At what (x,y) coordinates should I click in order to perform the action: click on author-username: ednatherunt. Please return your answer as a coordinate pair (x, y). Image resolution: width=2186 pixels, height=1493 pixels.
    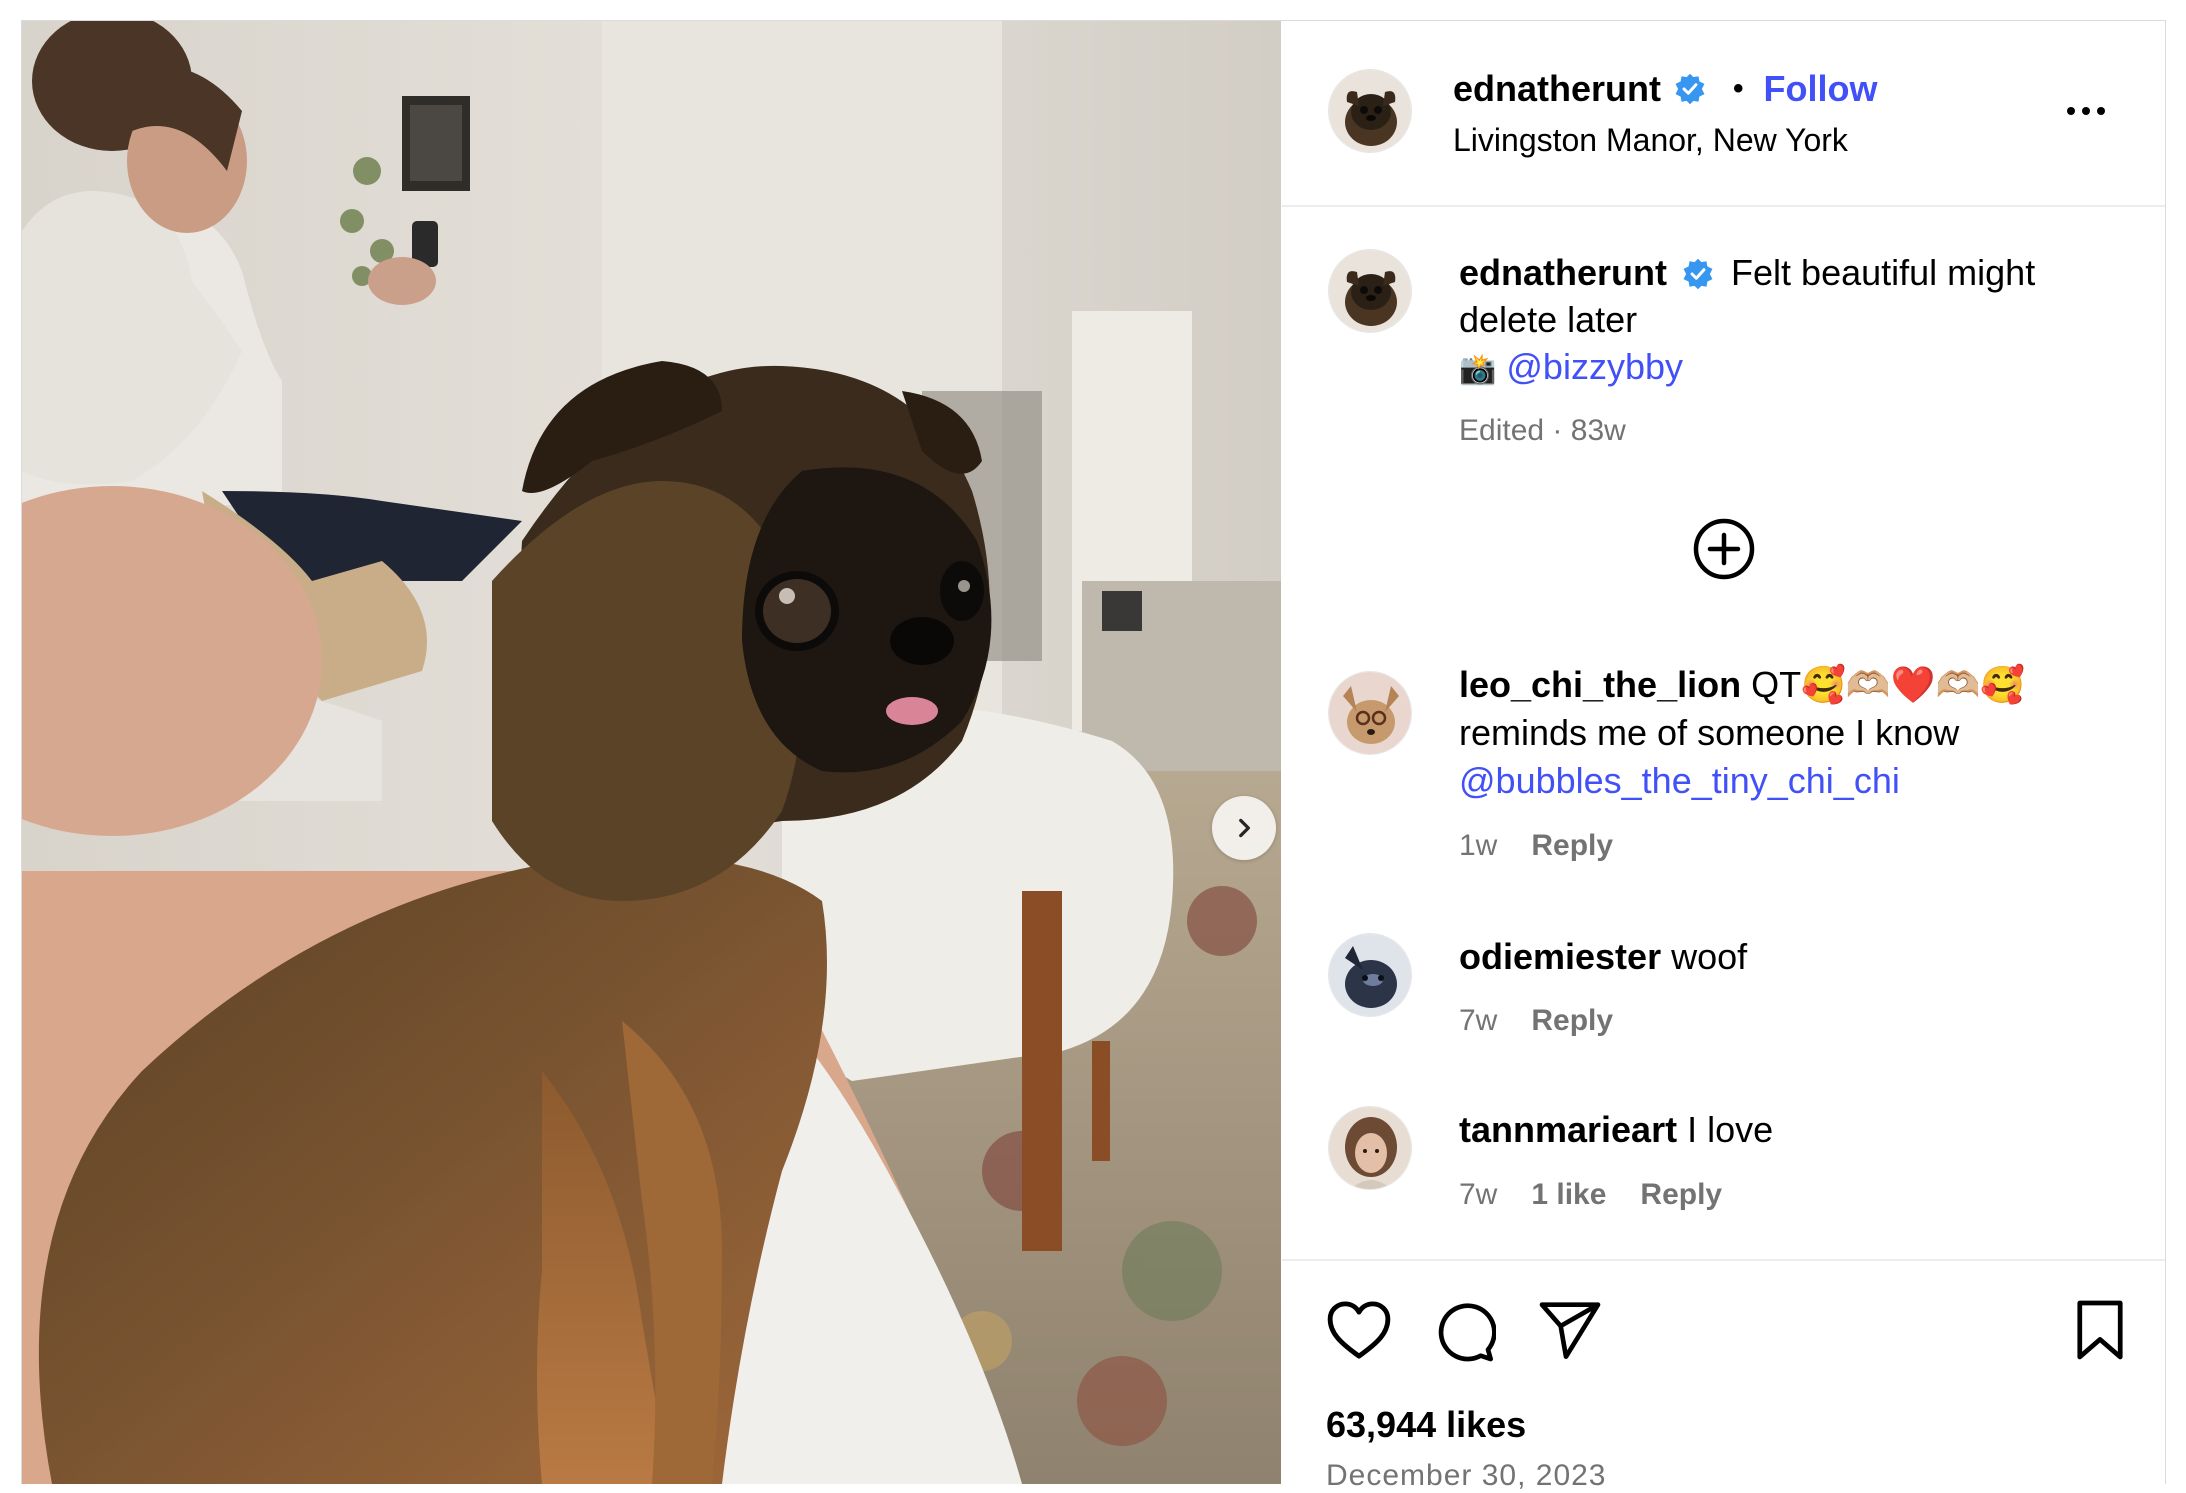
    Looking at the image, I should click on (1557, 89).